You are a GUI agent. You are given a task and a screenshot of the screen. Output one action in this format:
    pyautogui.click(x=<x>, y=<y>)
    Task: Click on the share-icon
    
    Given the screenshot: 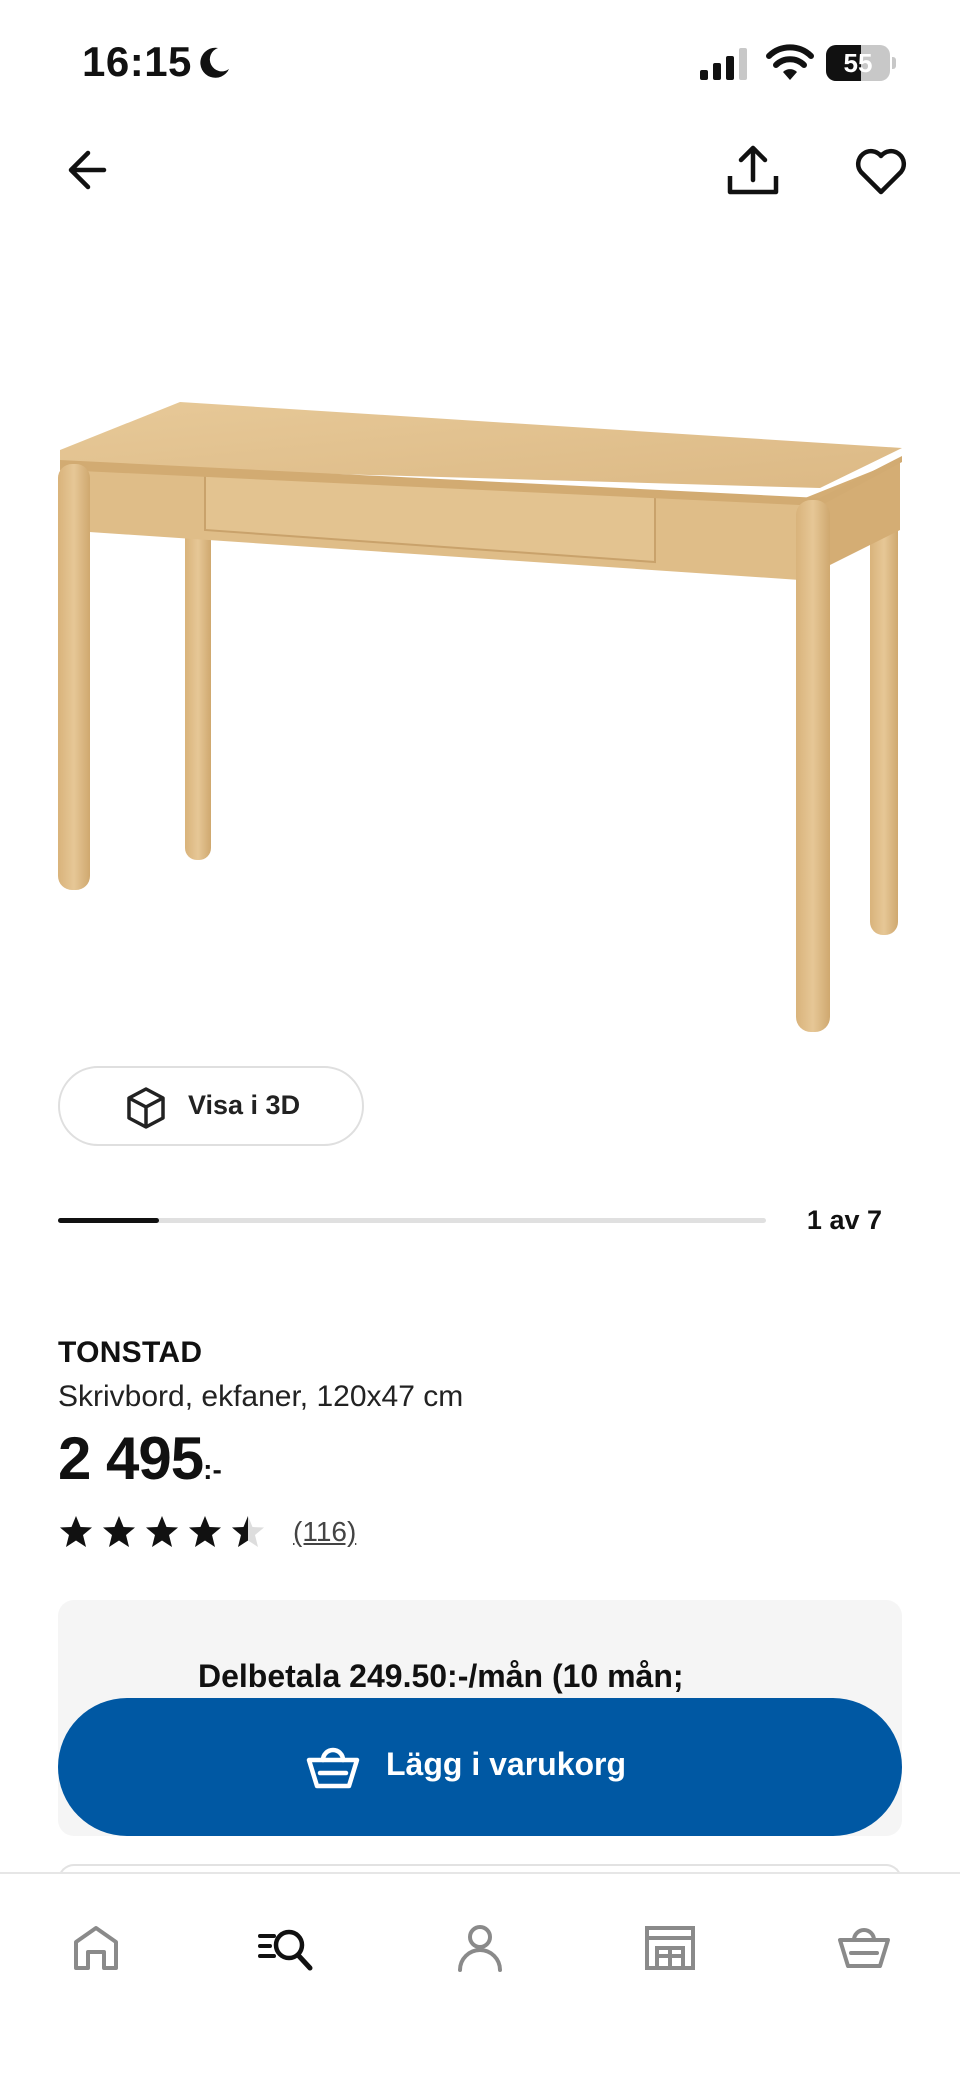 What is the action you would take?
    pyautogui.click(x=753, y=170)
    